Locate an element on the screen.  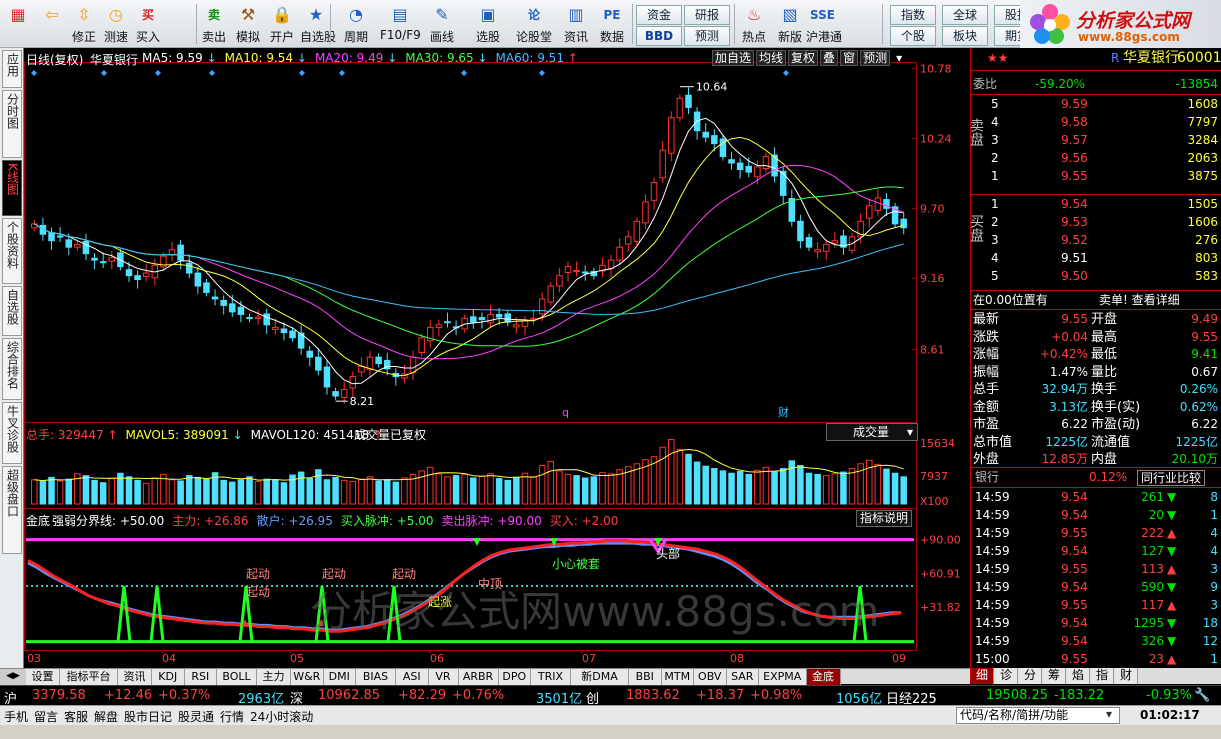
notice-link: 卖单! 查看详细 is located at coordinates (1139, 300).